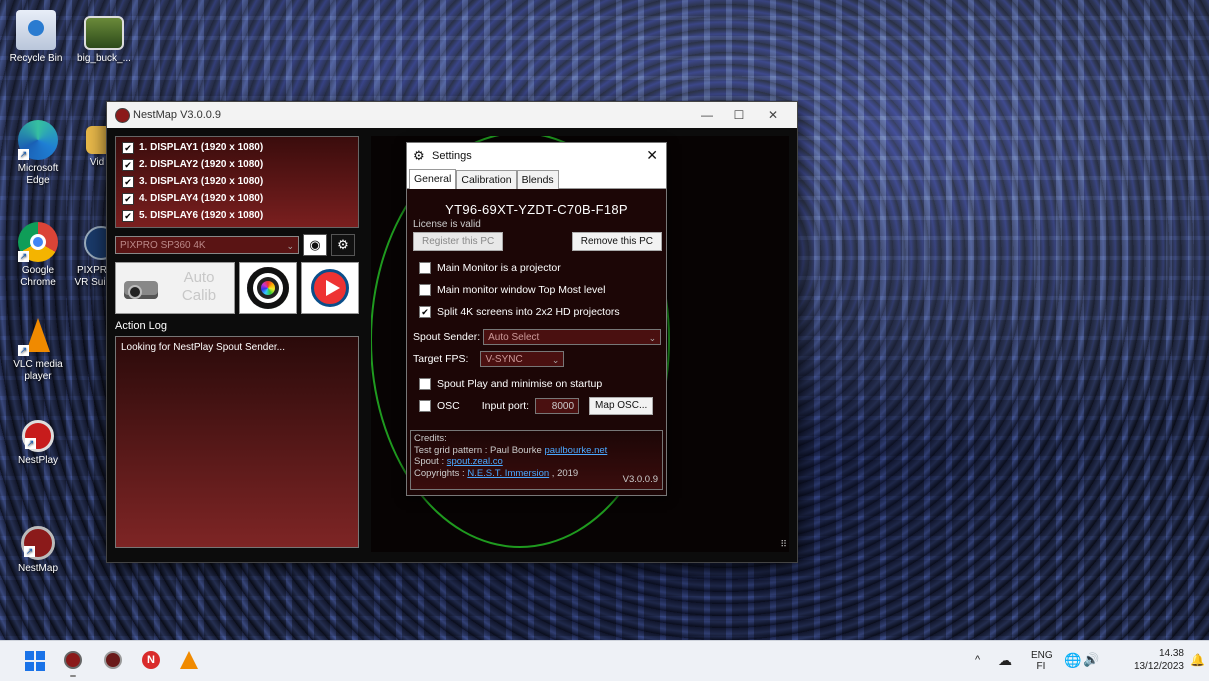 The width and height of the screenshot is (1209, 681). Describe the element at coordinates (452, 115) in the screenshot. I see `nestmap-titlebar: NestMap V3.0.0.9 — ☐ ✕` at that location.